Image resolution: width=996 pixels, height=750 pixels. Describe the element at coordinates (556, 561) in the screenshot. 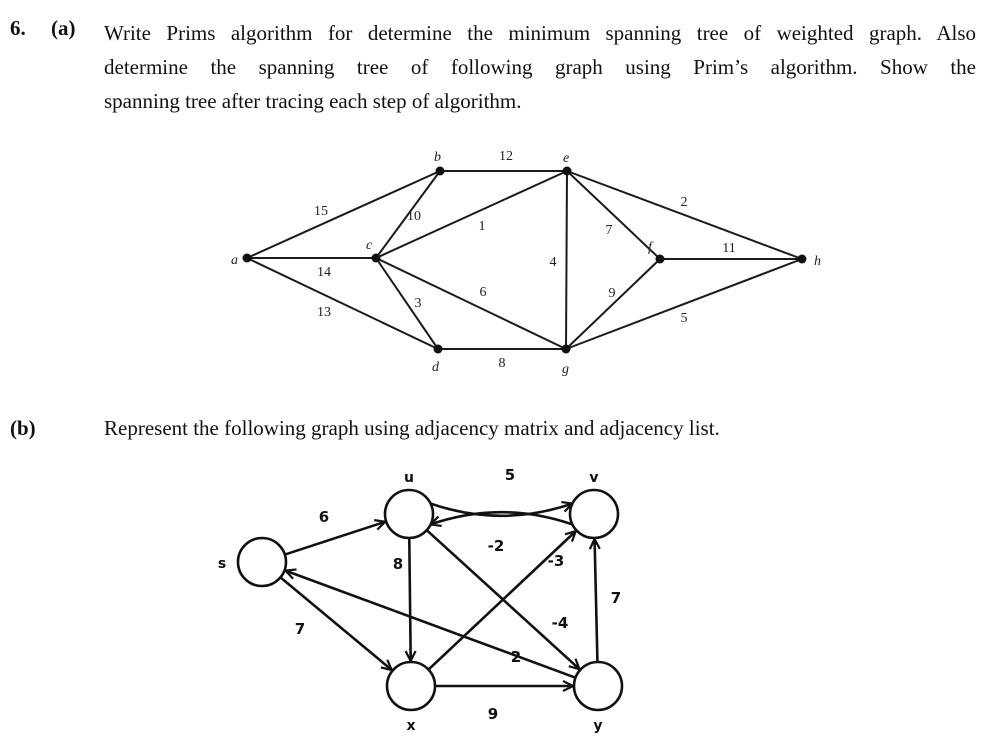

I see `graph-b-weight-x-v: -3` at that location.